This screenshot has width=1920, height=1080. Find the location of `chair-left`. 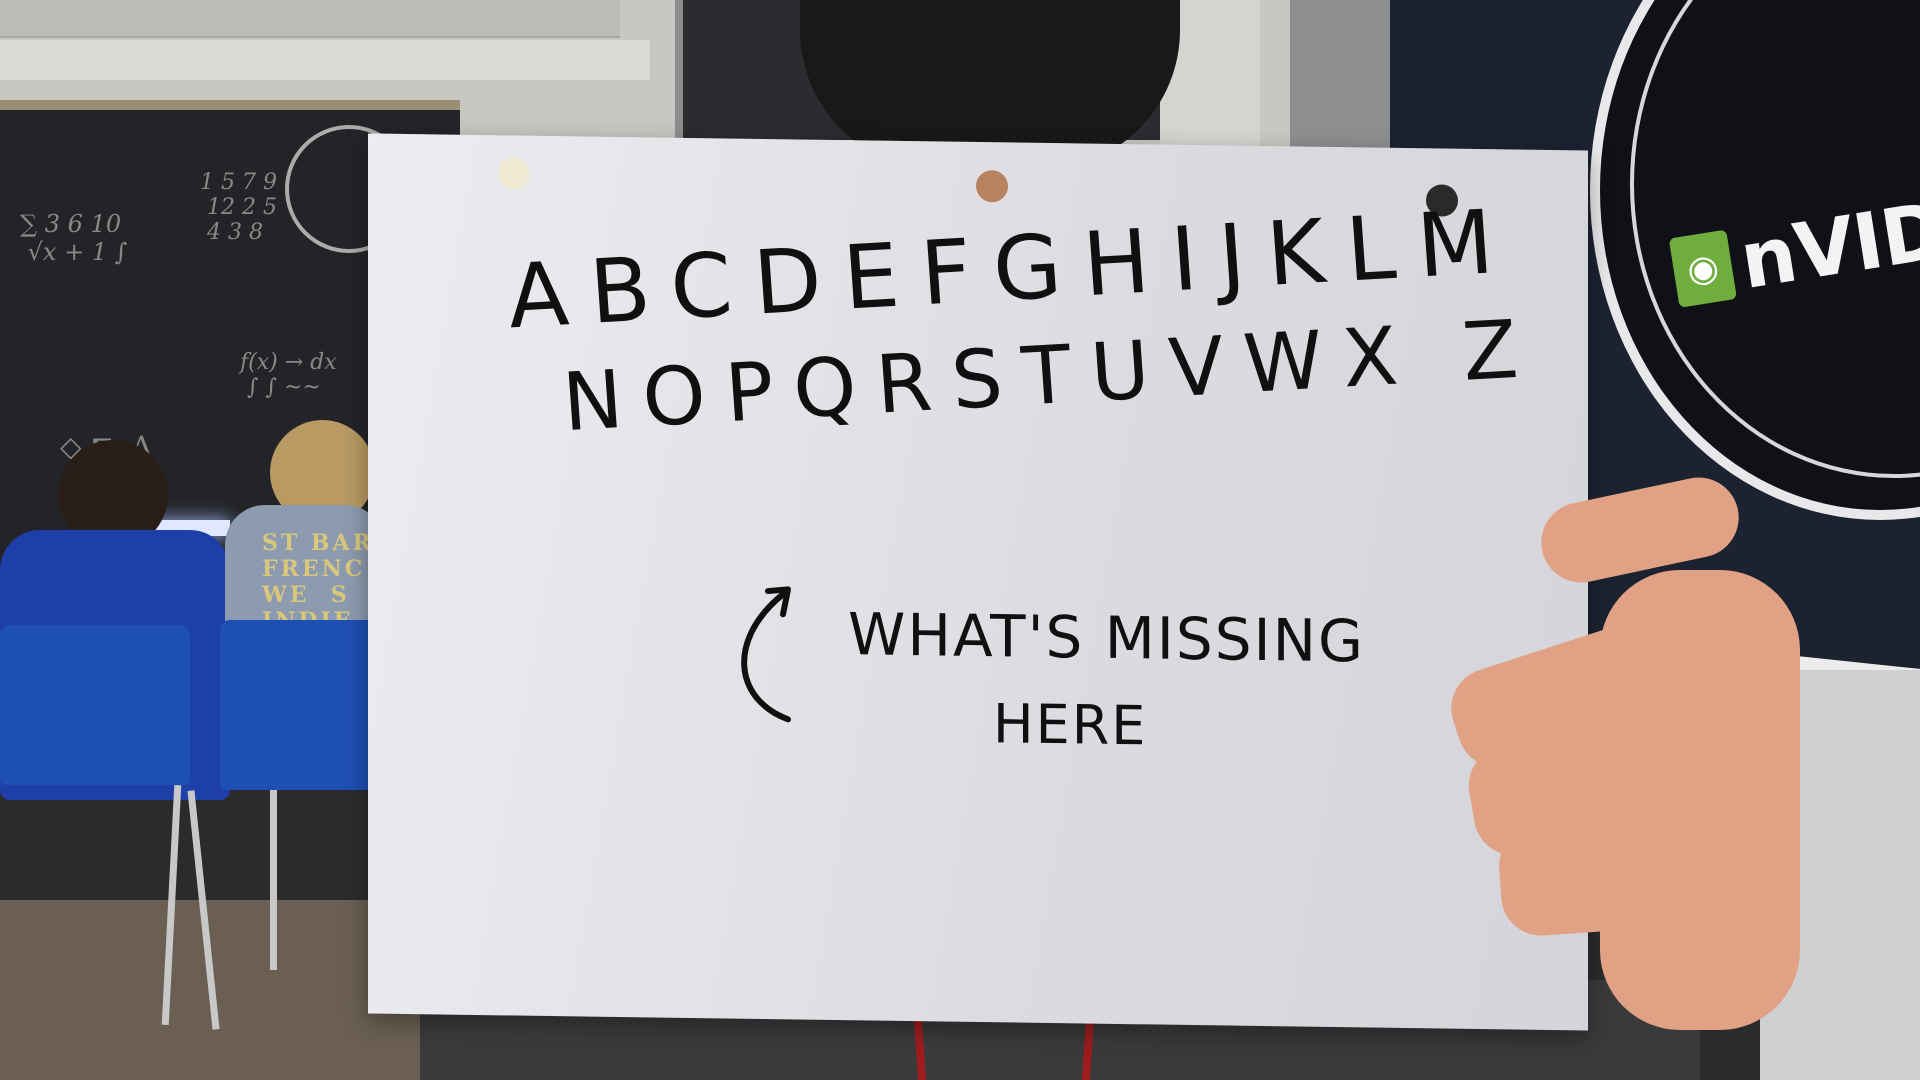

chair-left is located at coordinates (95, 705).